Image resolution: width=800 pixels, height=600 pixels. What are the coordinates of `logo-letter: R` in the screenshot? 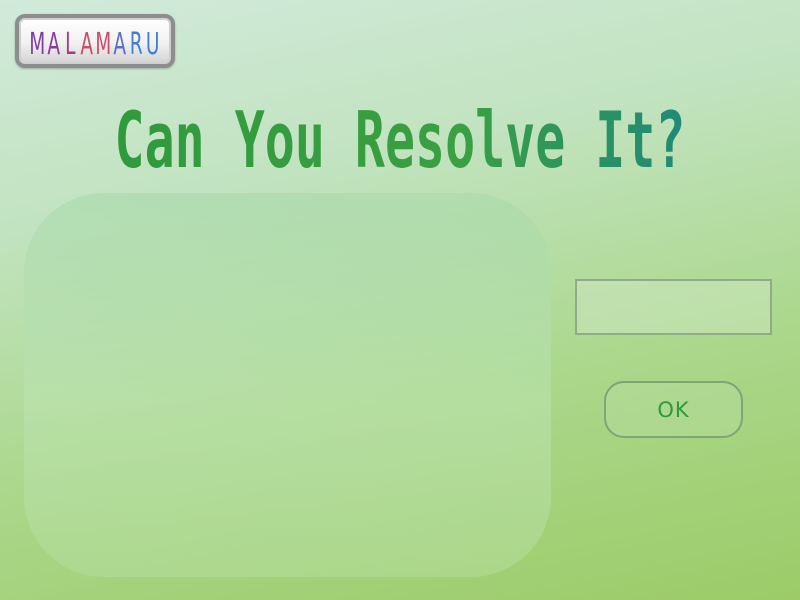 It's located at (136, 43).